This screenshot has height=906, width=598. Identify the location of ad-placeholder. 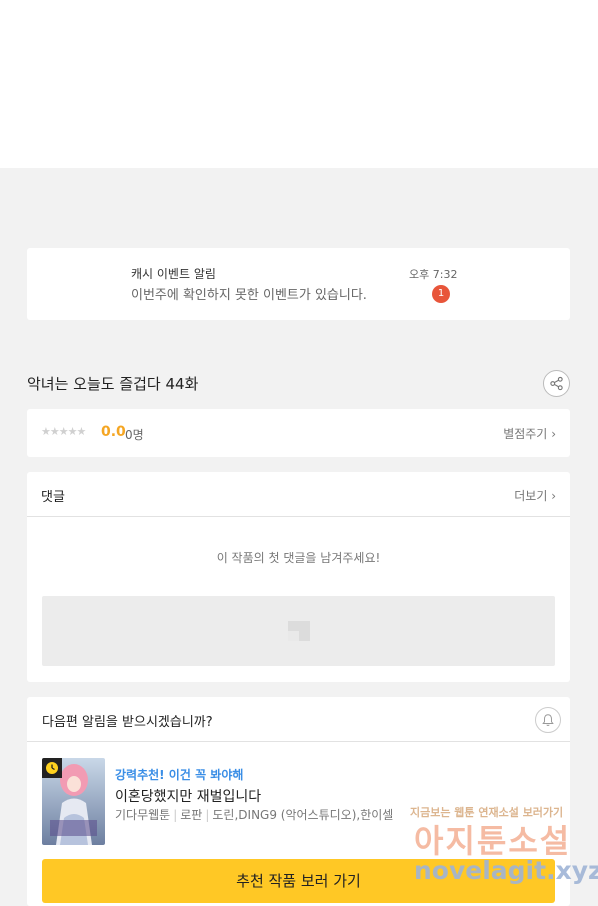
(298, 631).